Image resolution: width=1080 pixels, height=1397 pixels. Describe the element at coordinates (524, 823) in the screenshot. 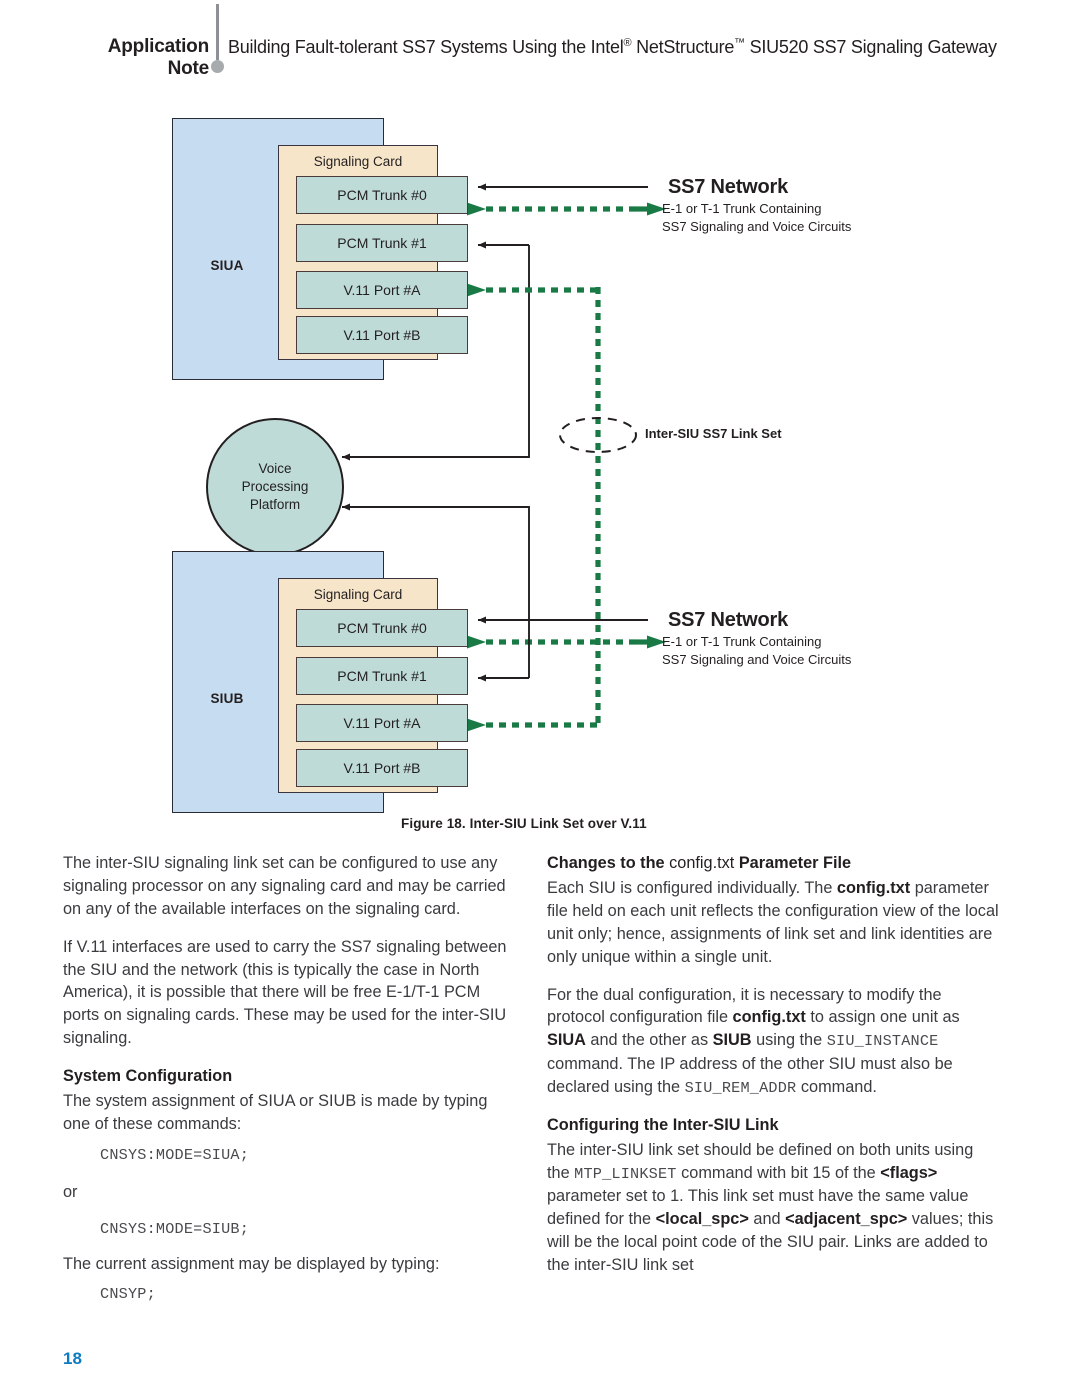

I see `figure-caption: Figure 18. Inter-SIU Link Set over V.11` at that location.